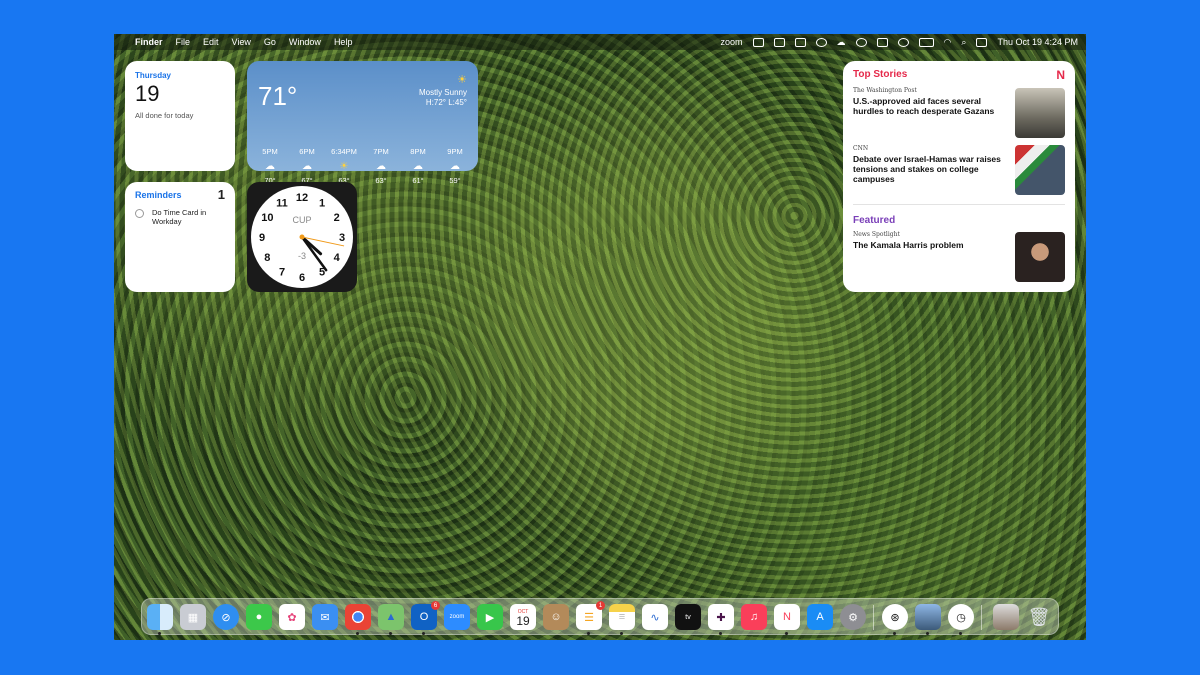  Describe the element at coordinates (149, 42) in the screenshot. I see `menu-finder: Finder` at that location.